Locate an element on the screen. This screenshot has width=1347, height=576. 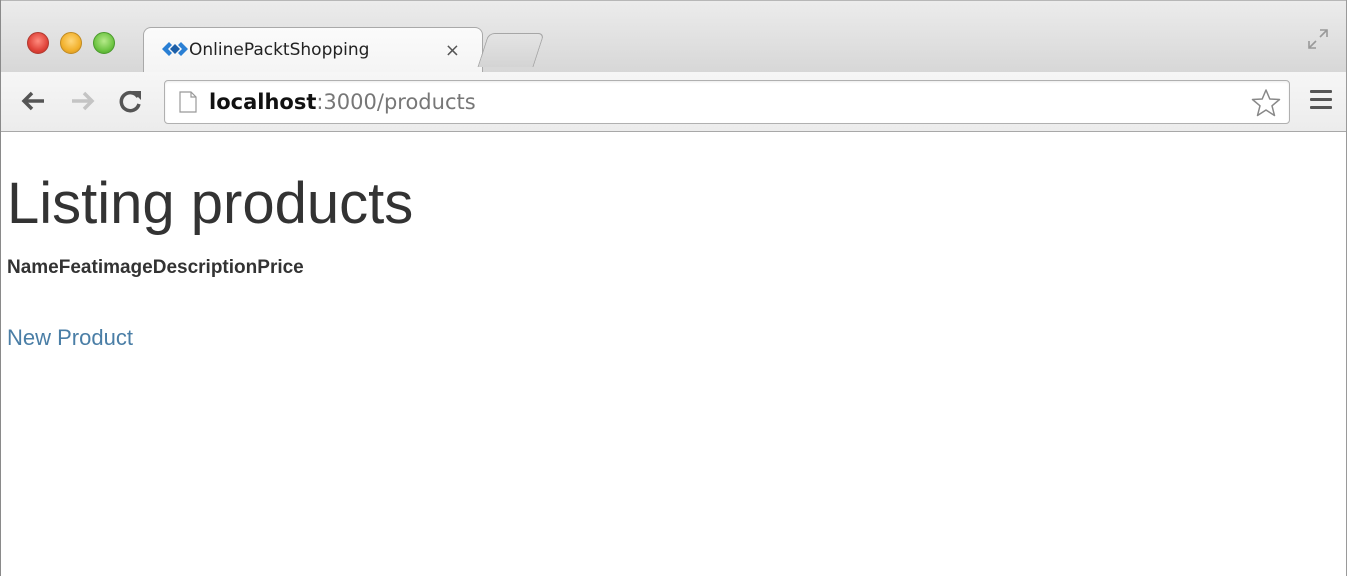
new-product-link: New Product is located at coordinates (70, 338).